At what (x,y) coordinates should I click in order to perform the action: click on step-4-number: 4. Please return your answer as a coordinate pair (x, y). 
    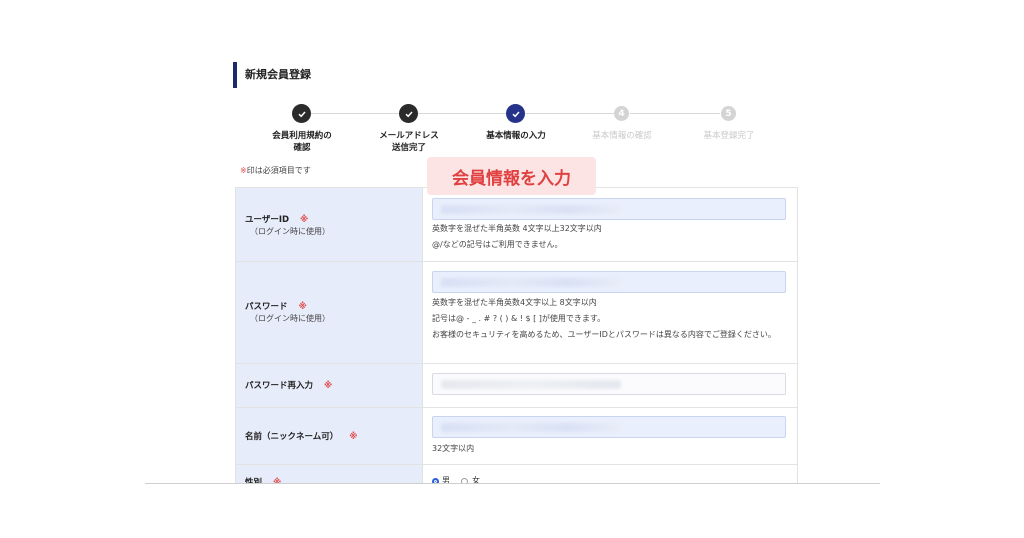
    Looking at the image, I should click on (621, 113).